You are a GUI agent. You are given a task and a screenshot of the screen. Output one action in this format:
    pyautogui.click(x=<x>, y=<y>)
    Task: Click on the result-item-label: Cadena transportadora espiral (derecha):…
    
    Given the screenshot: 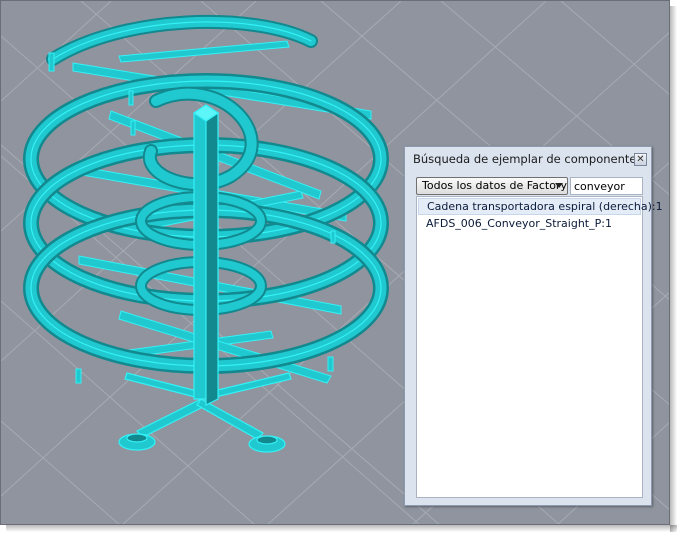 What is the action you would take?
    pyautogui.click(x=545, y=206)
    